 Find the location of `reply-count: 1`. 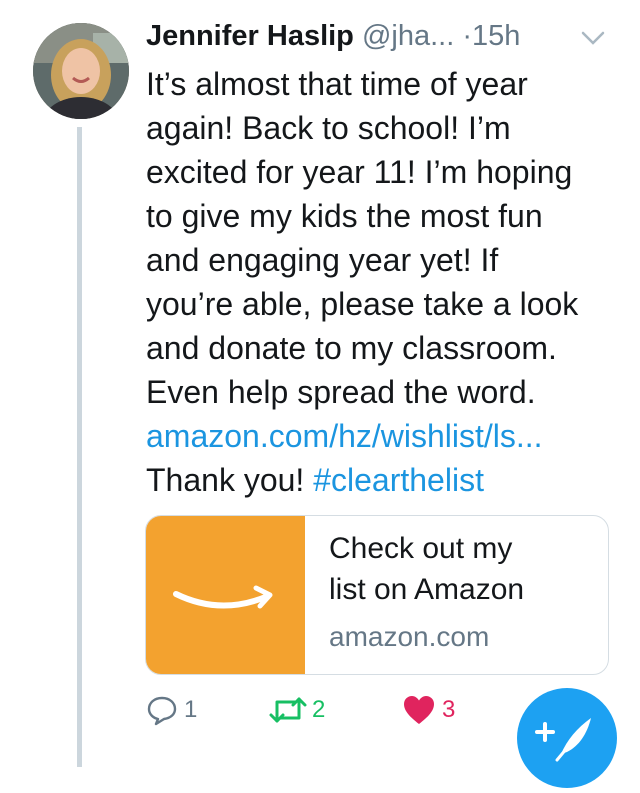

reply-count: 1 is located at coordinates (191, 709).